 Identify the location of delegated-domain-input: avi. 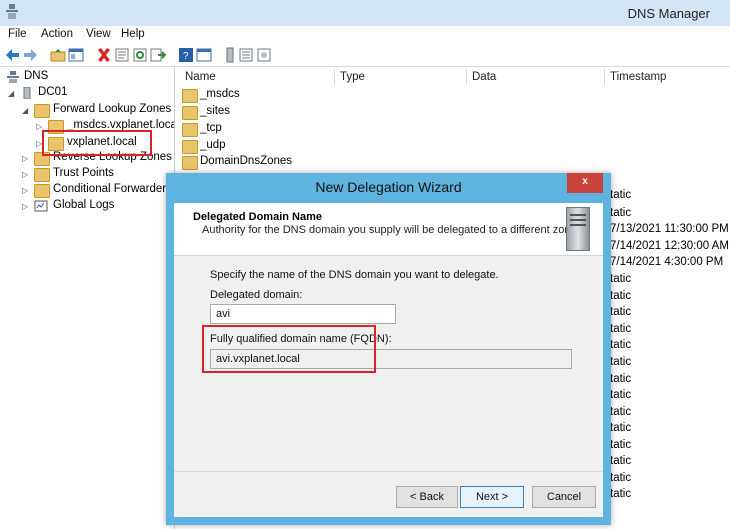
(303, 314).